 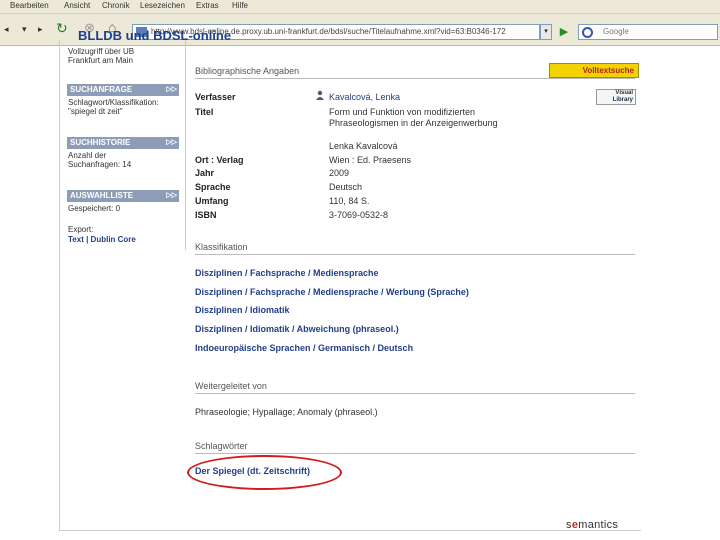 I want to click on auswahlliste-header: AUSWAHLLISTE ▷▷, so click(x=123, y=196).